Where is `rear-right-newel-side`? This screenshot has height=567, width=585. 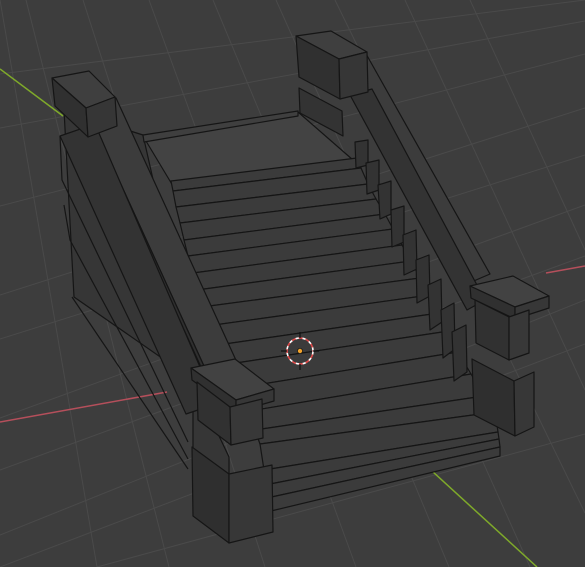 rear-right-newel-side is located at coordinates (353, 75).